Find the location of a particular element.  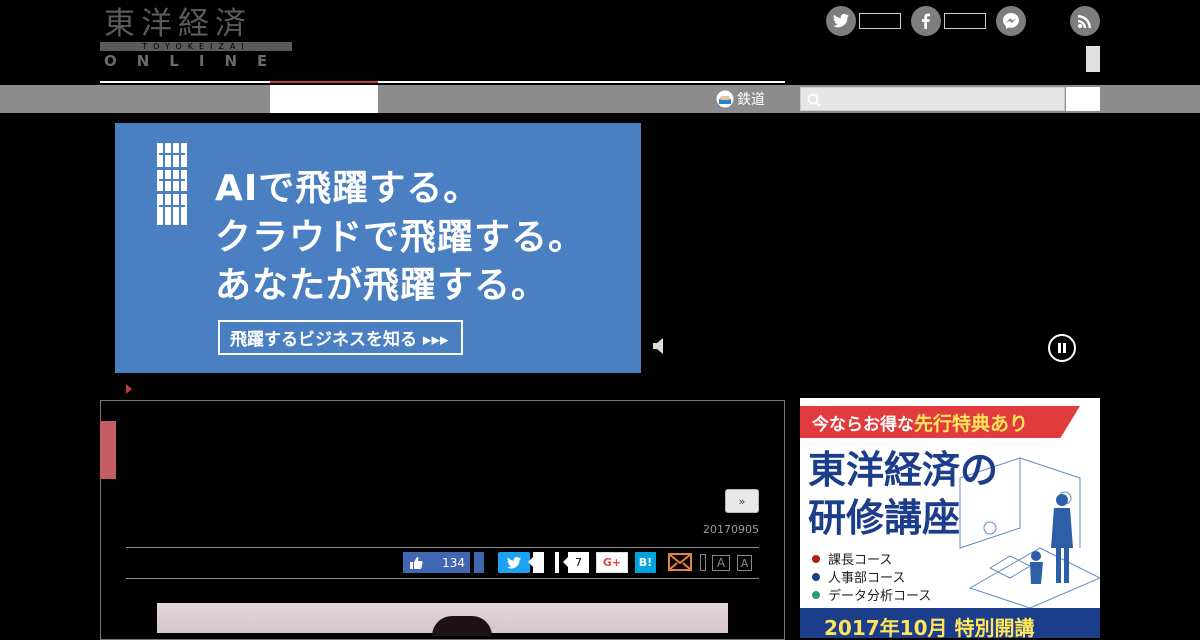

font-size-small-button: A is located at coordinates (744, 563).